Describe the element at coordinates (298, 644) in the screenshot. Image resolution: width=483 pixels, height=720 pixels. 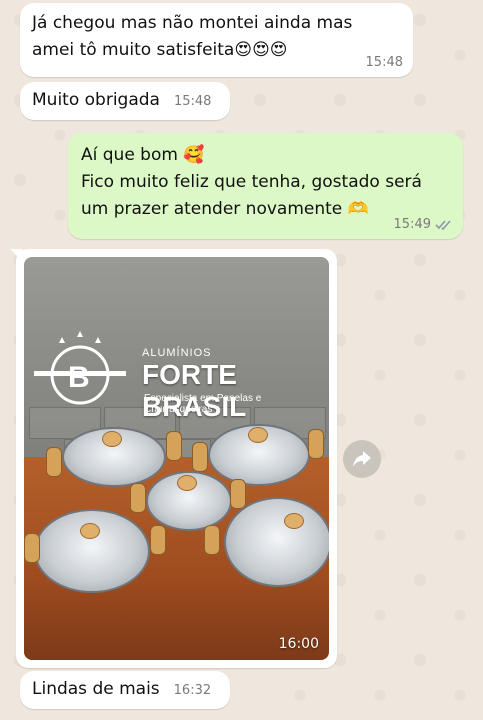
I see `message-time: 16:00` at that location.